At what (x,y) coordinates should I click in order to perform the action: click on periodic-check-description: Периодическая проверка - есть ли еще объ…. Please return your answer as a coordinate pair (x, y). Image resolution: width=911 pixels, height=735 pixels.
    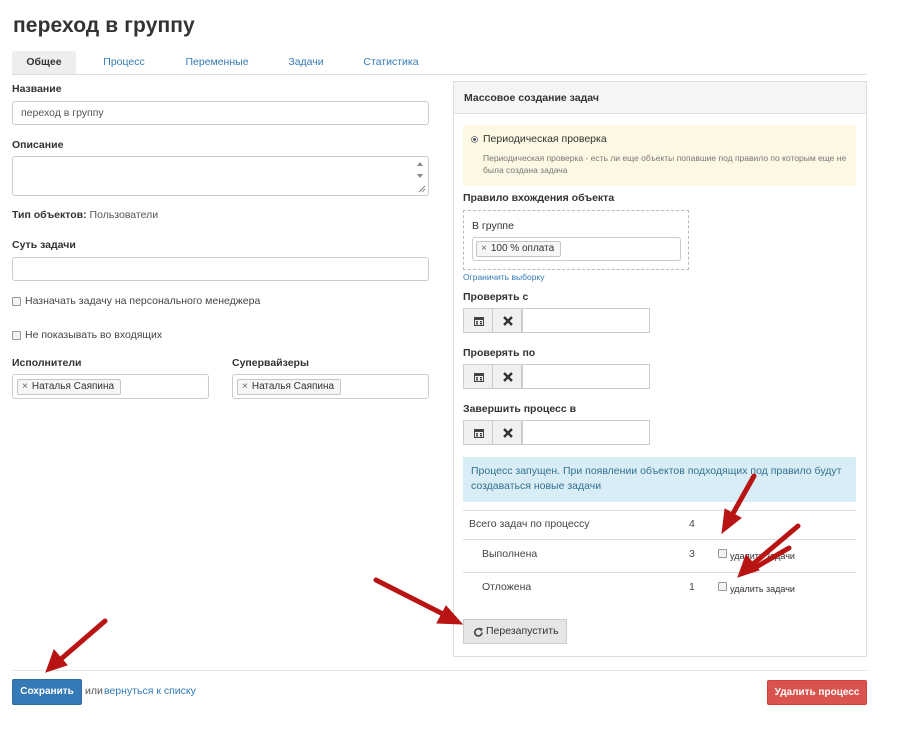
    Looking at the image, I should click on (665, 164).